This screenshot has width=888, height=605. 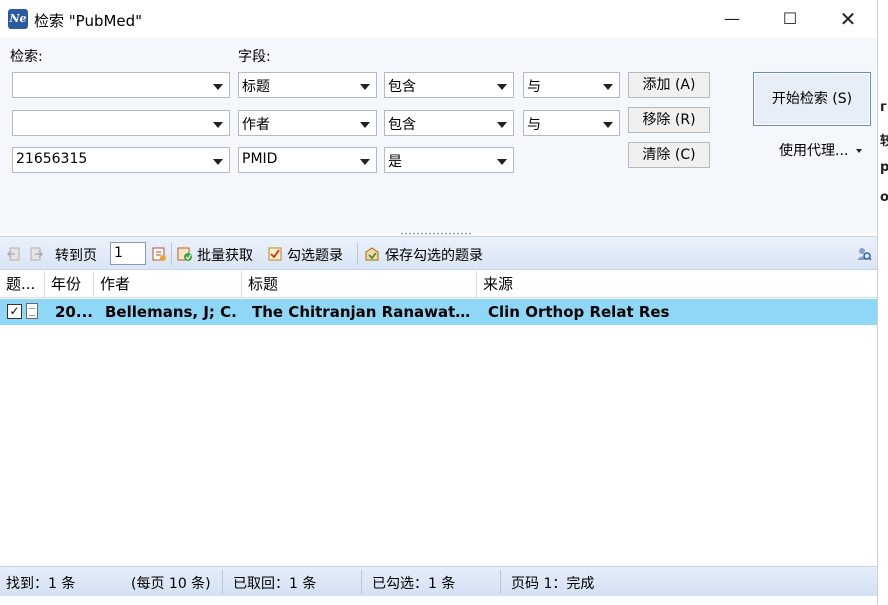 I want to click on check-records-button: 勾选题录, so click(x=315, y=255).